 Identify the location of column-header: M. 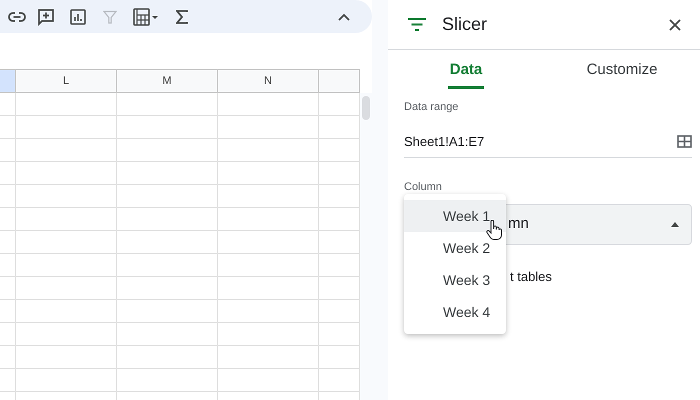
(167, 81).